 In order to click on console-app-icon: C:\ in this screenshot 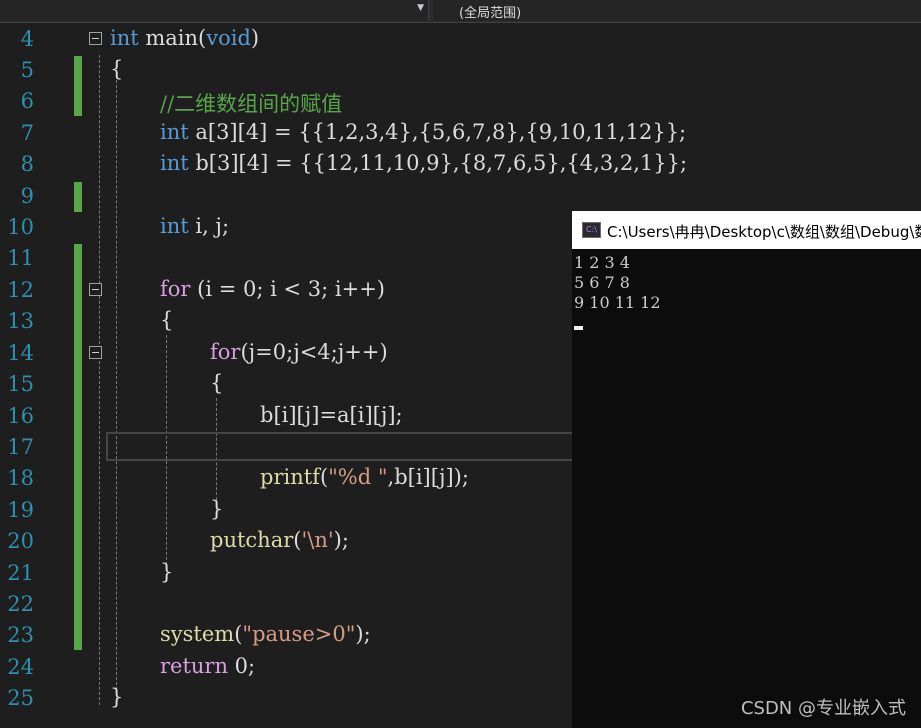, I will do `click(591, 230)`.